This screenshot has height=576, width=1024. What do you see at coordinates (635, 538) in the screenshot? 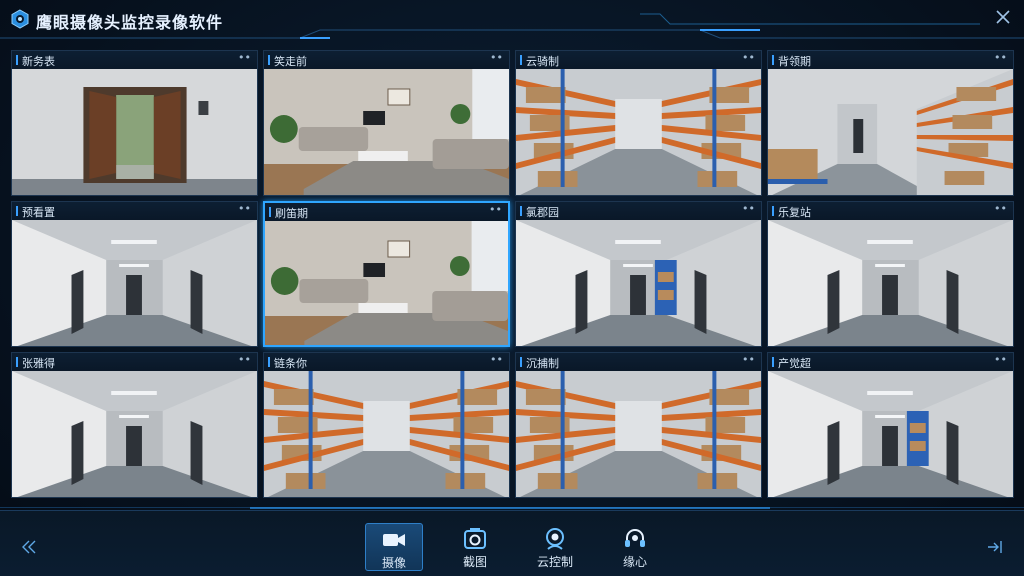
I see `headset-icon` at bounding box center [635, 538].